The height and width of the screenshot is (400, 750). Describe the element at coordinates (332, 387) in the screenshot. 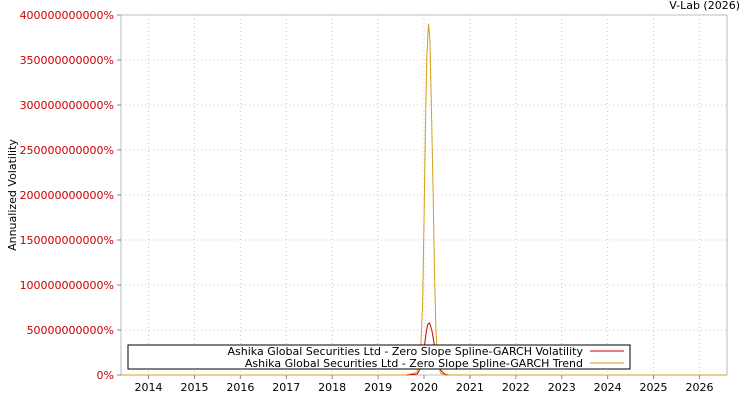

I see `x-tick-label: 2018` at that location.